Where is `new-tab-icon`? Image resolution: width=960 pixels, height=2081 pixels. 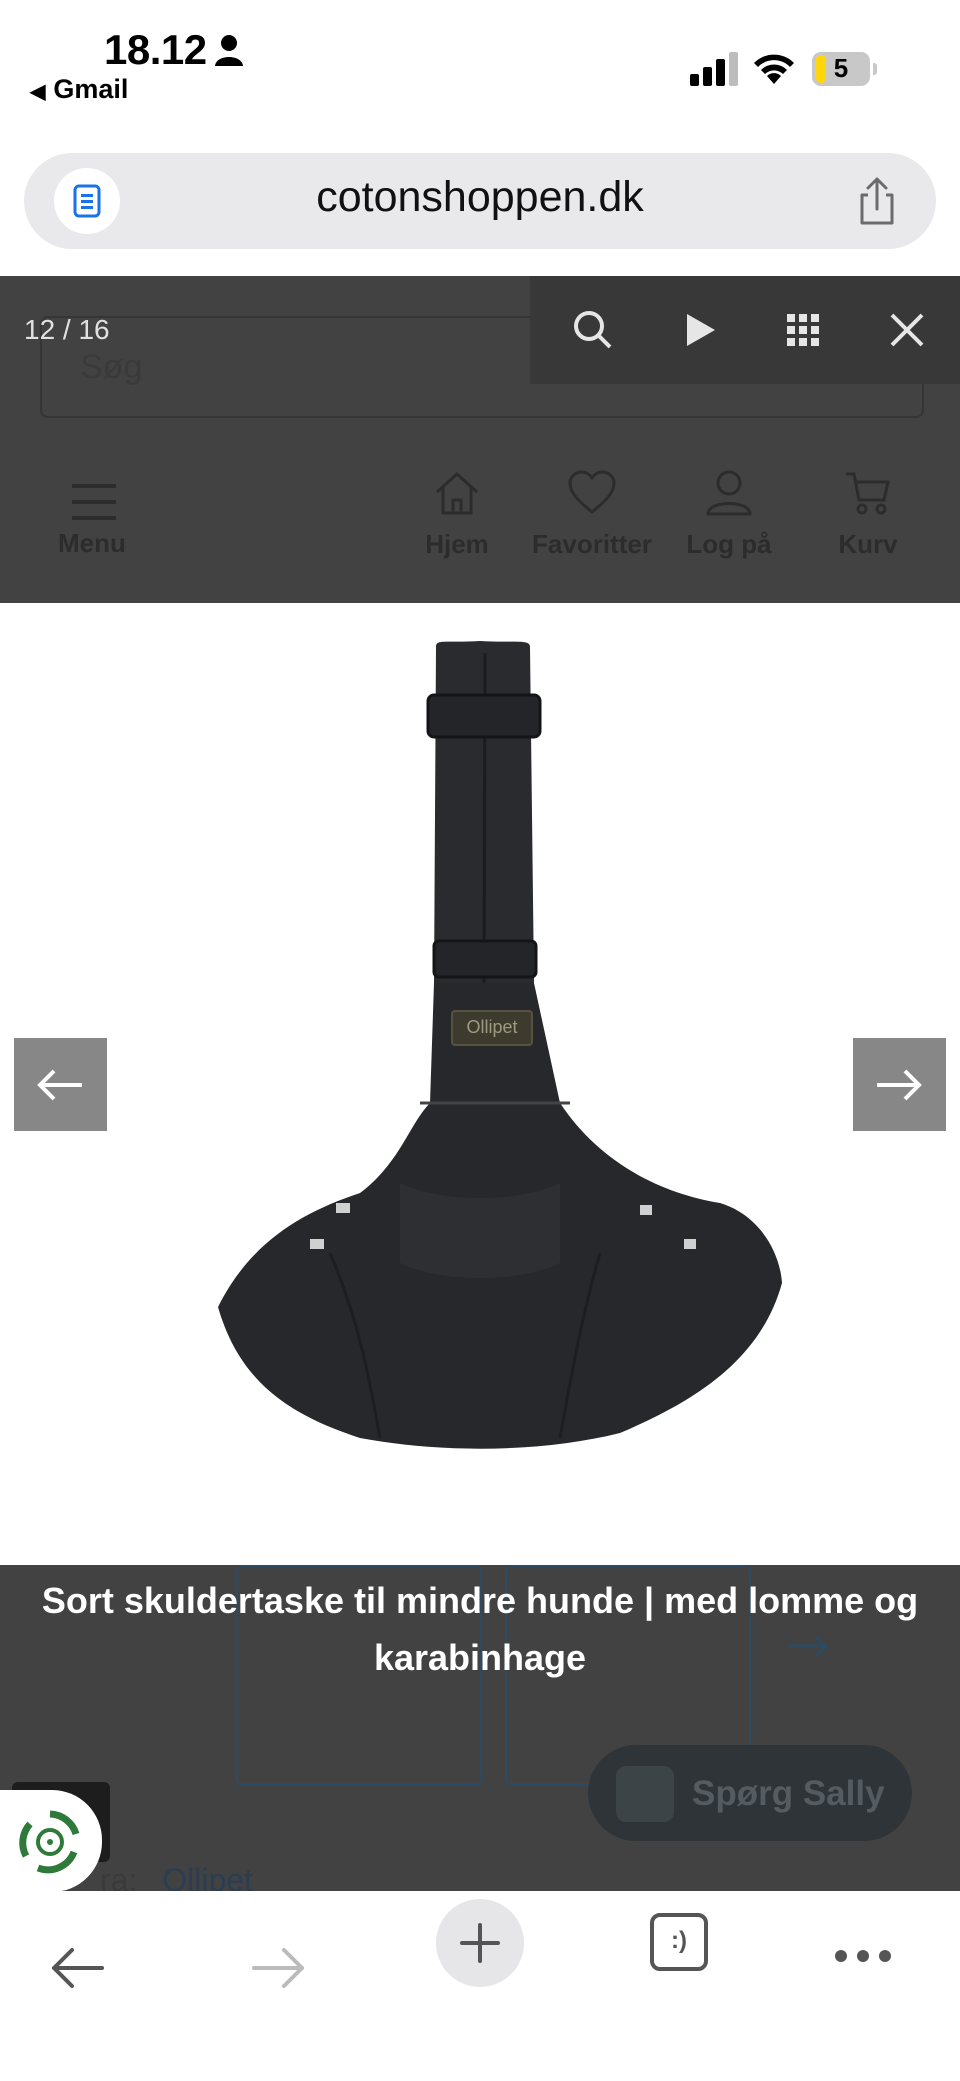 new-tab-icon is located at coordinates (480, 1943).